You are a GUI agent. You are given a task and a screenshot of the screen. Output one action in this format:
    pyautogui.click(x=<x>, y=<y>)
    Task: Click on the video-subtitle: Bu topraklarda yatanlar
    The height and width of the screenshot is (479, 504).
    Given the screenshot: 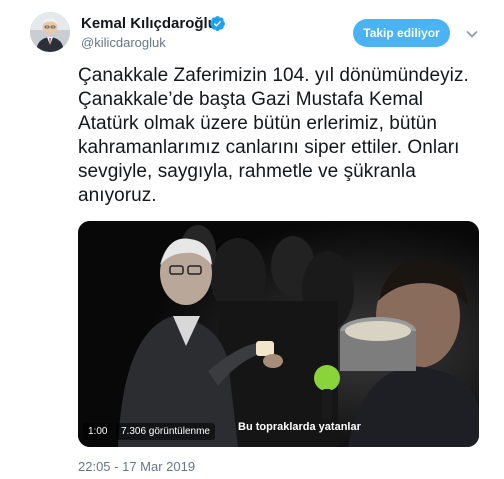 What is the action you would take?
    pyautogui.click(x=299, y=427)
    